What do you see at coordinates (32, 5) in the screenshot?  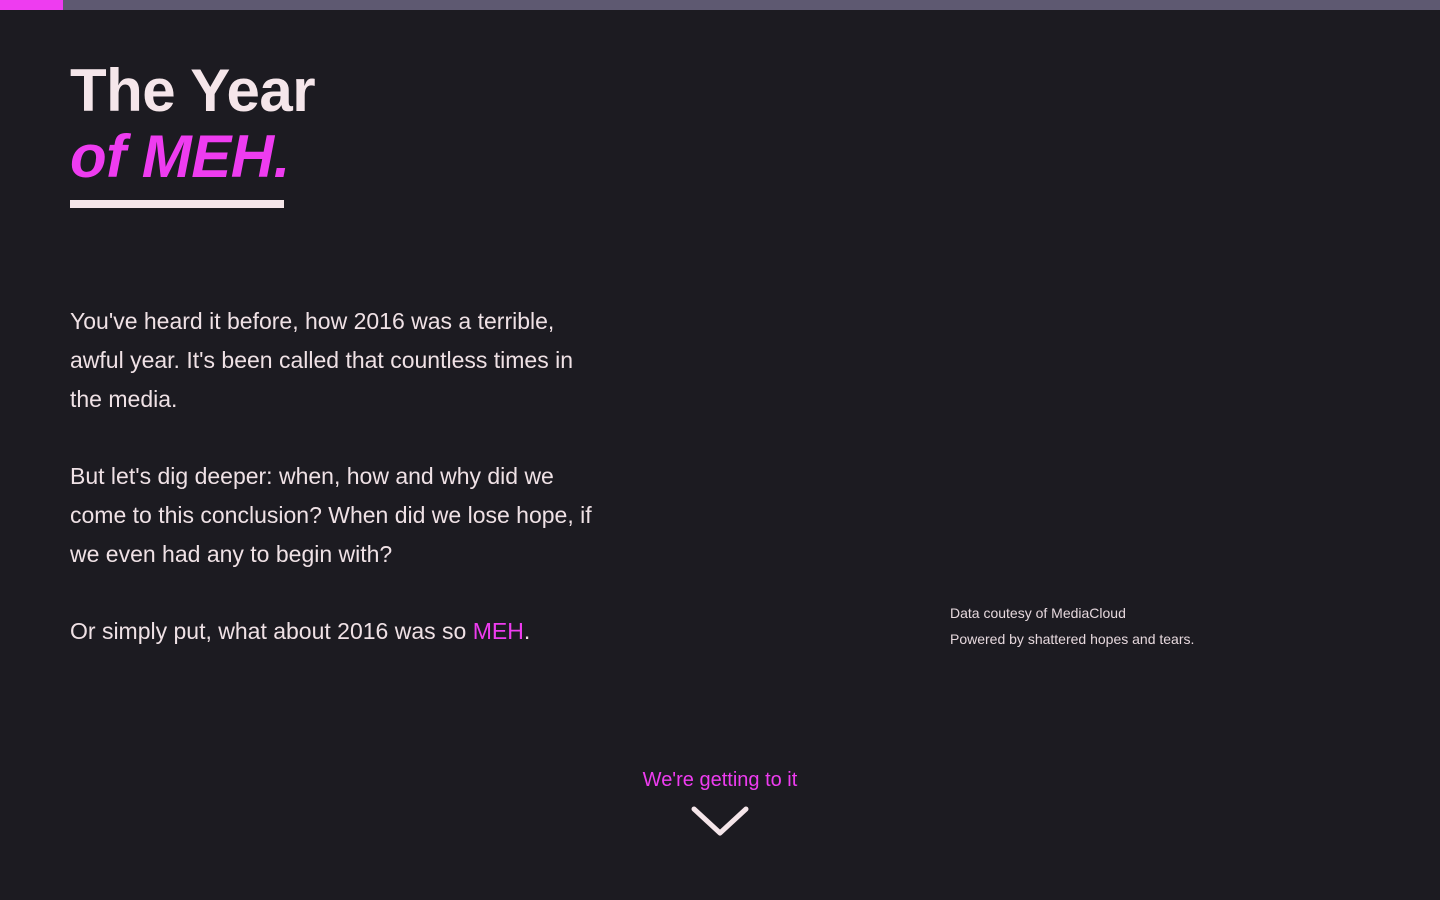 I see `progress-bar-fill` at bounding box center [32, 5].